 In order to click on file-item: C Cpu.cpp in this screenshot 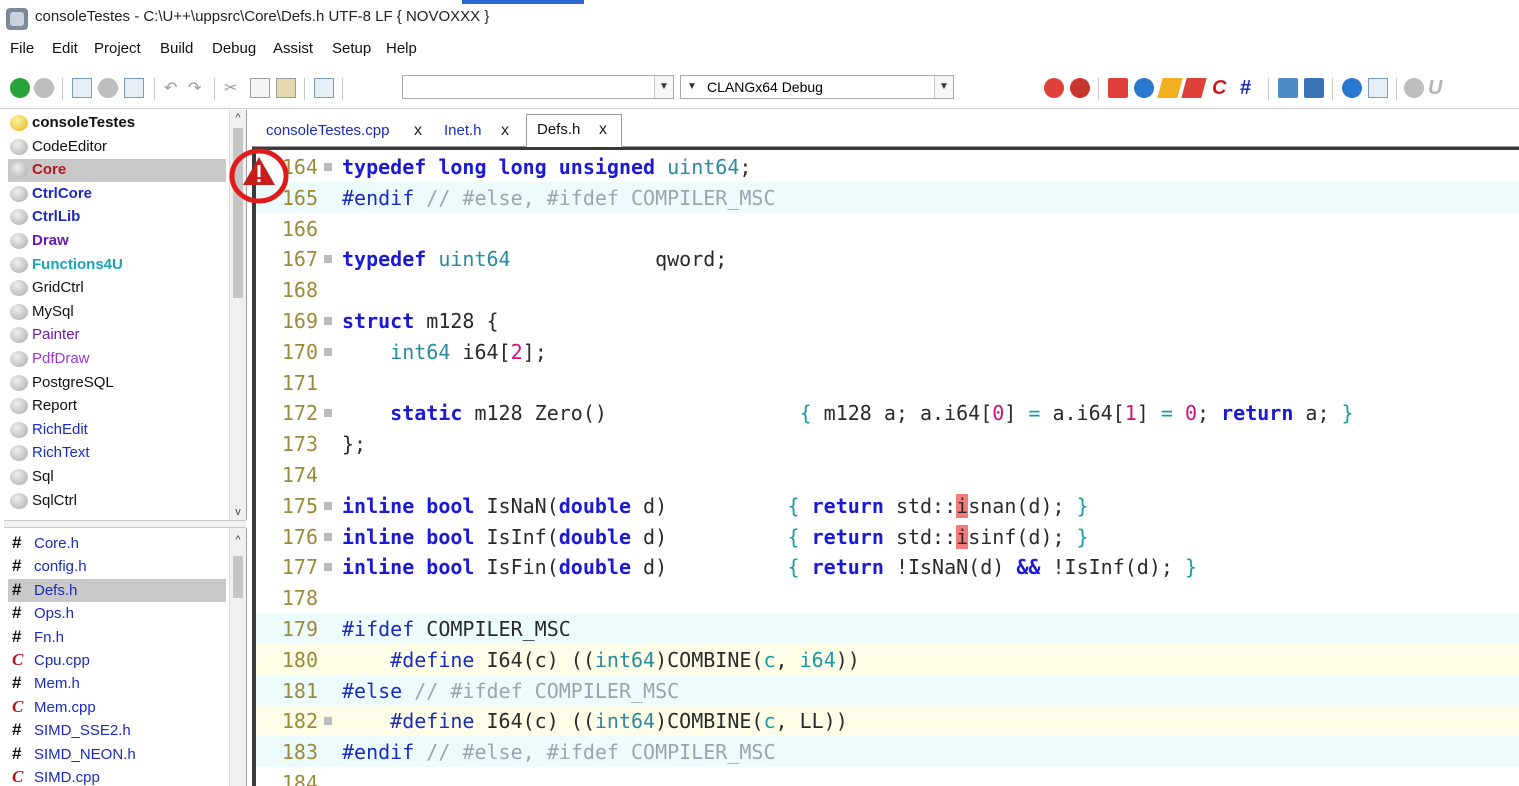, I will do `click(117, 660)`.